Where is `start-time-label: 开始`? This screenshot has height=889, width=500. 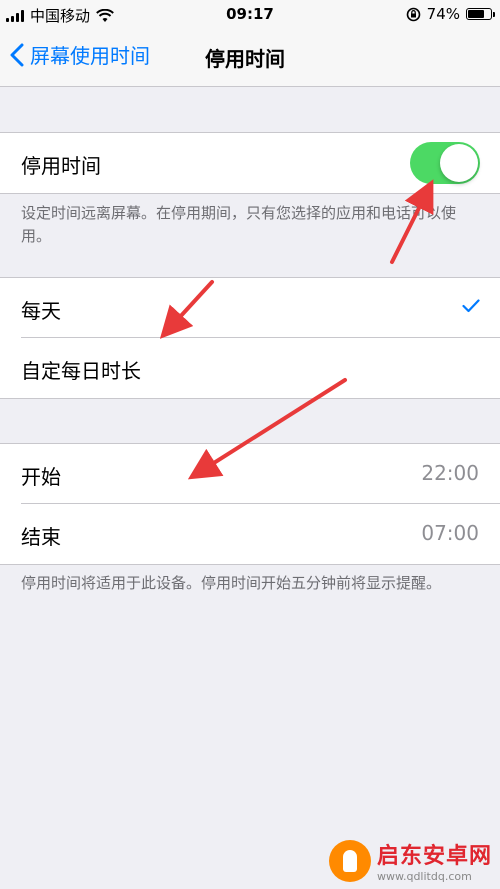 start-time-label: 开始 is located at coordinates (41, 477).